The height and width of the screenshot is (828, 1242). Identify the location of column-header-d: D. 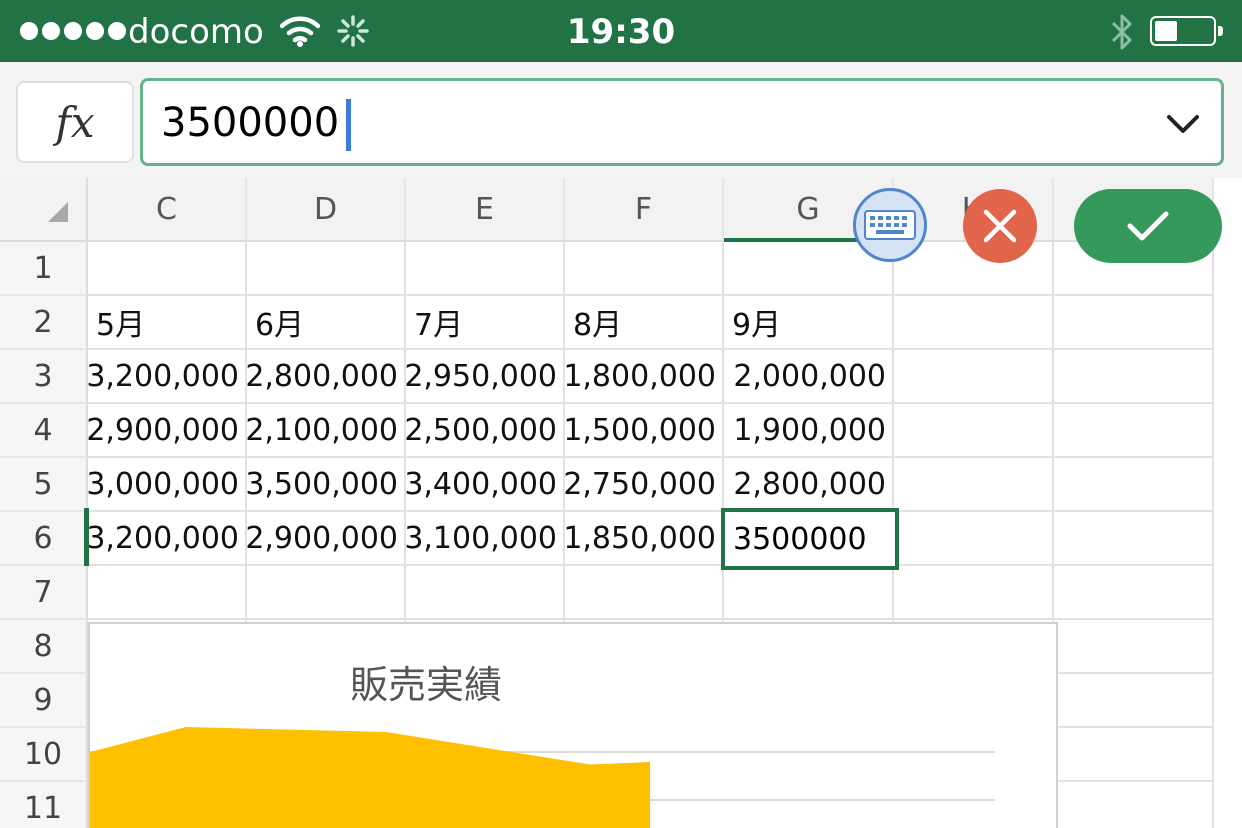
(326, 210).